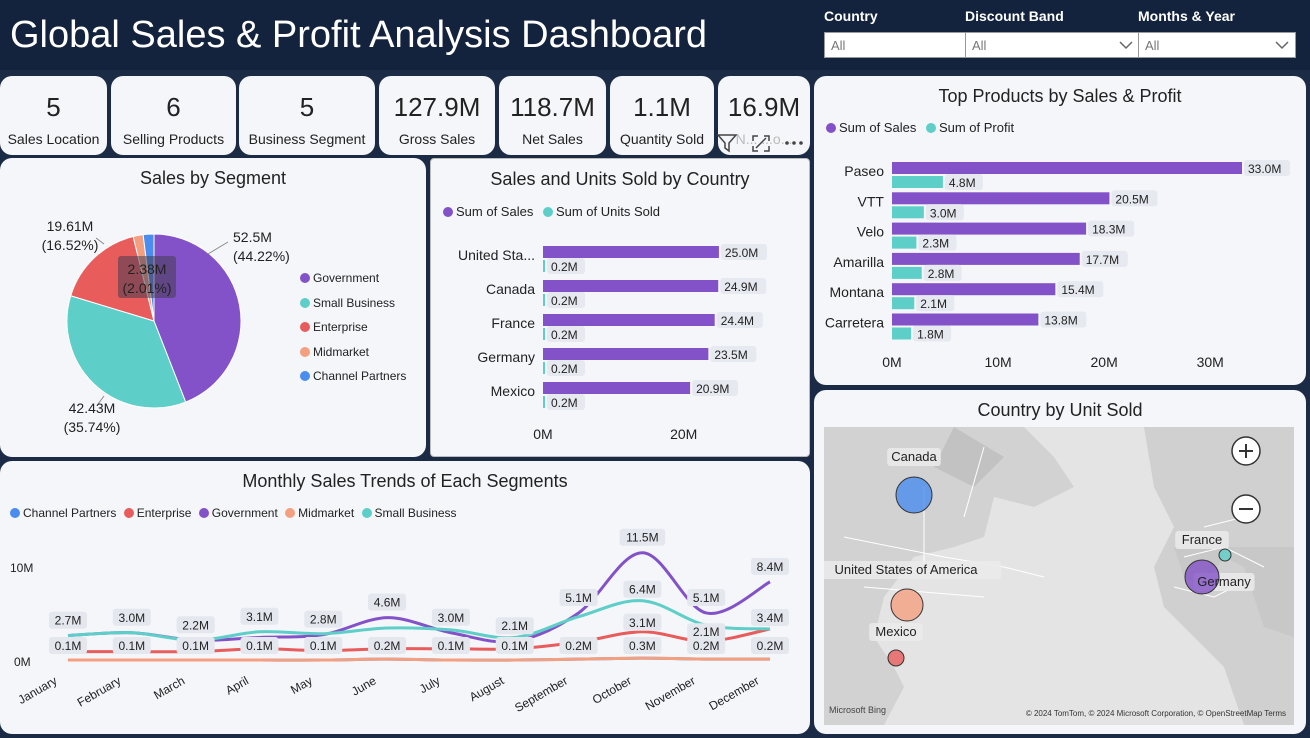  I want to click on x-tick-label: April, so click(237, 685).